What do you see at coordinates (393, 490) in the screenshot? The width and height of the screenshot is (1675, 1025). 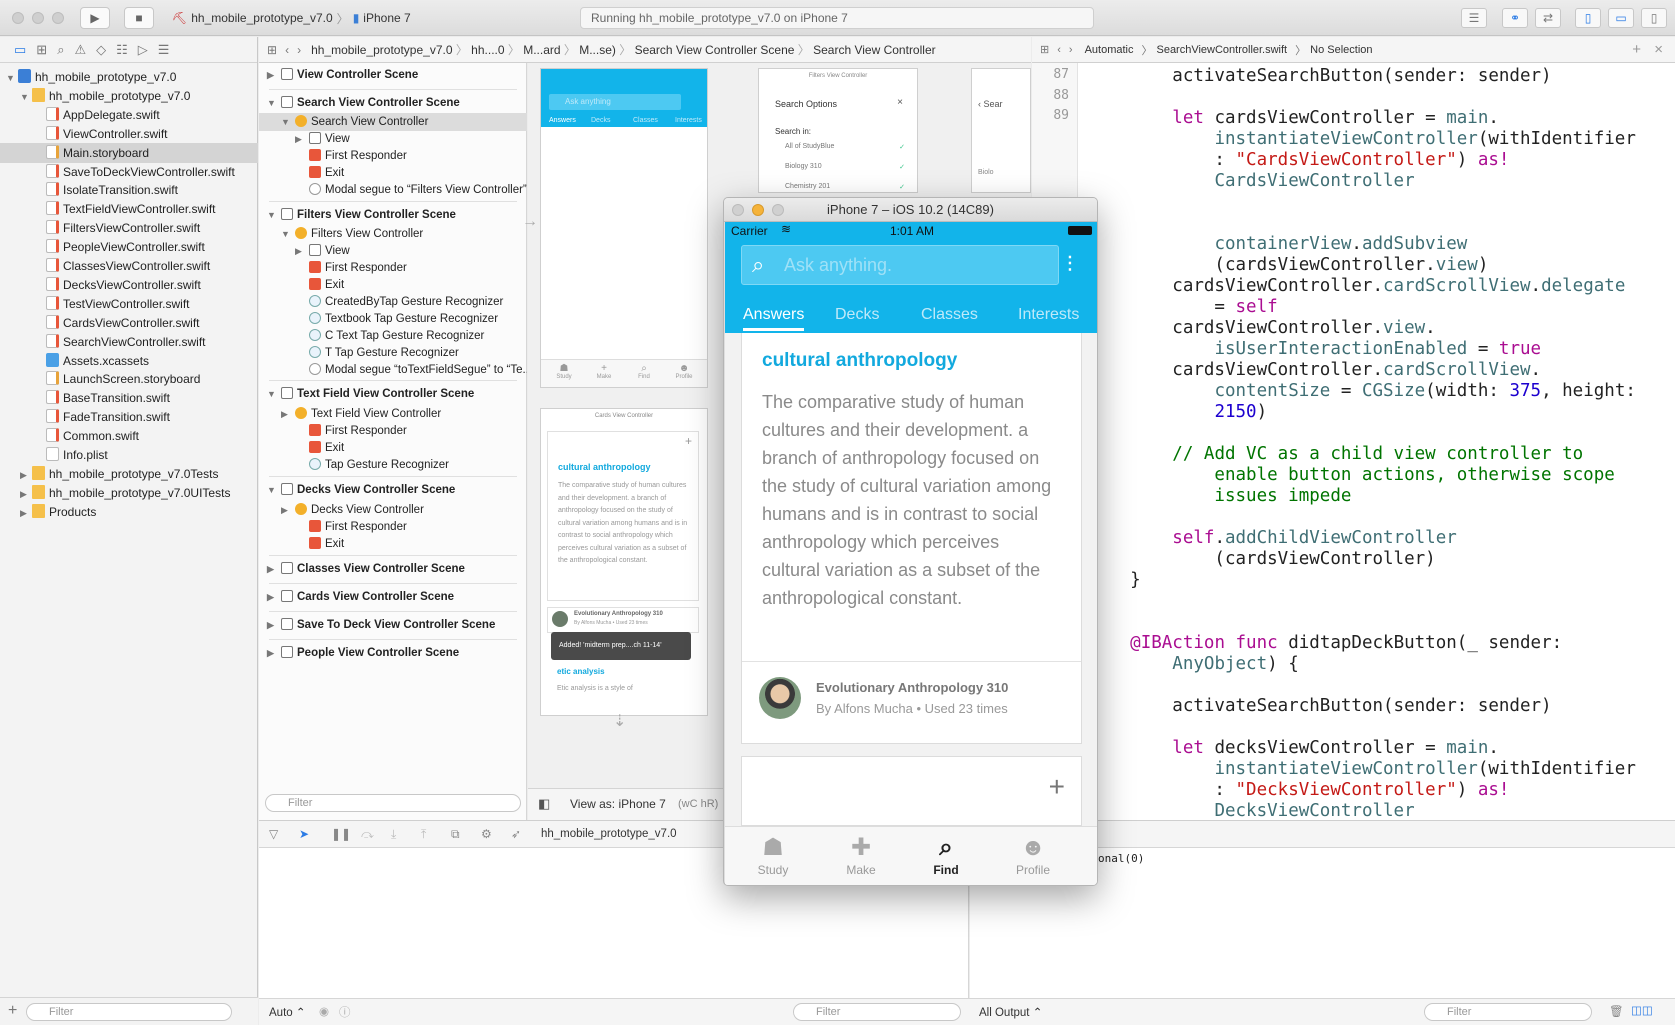 I see `outline-item-scene: ▼ Decks View Controller Scene` at bounding box center [393, 490].